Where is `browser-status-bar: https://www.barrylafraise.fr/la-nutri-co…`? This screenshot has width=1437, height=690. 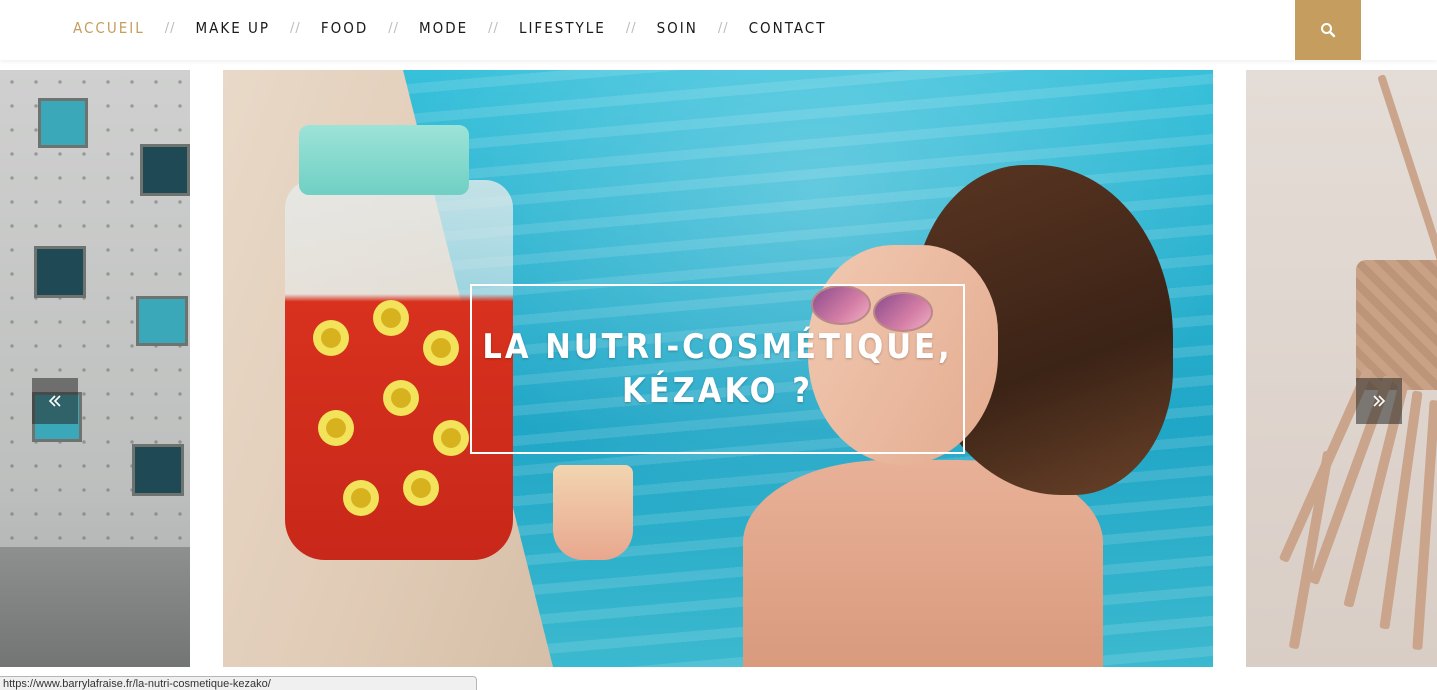
browser-status-bar: https://www.barrylafraise.fr/la-nutri-co… is located at coordinates (238, 683).